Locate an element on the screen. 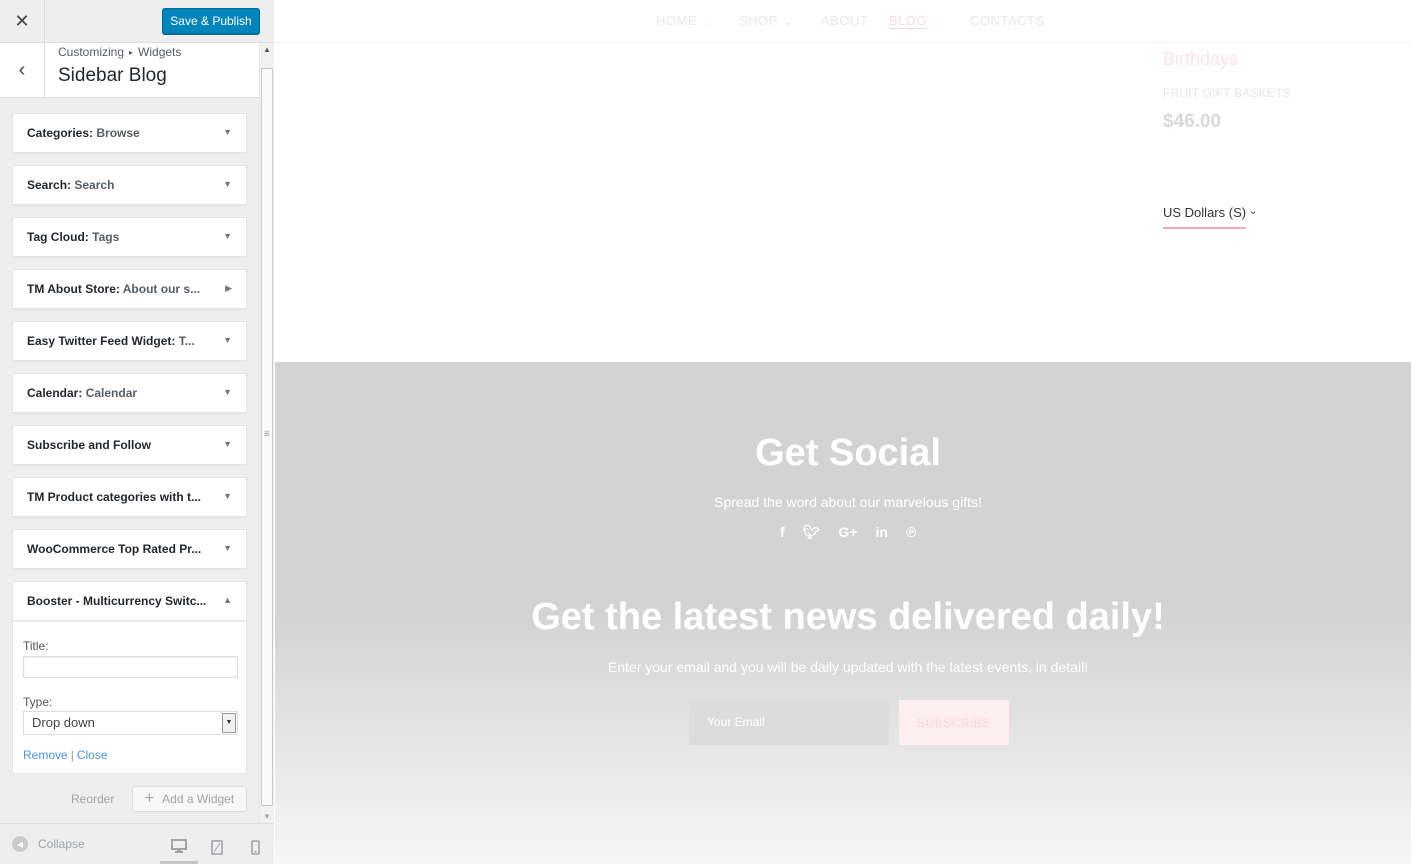 The width and height of the screenshot is (1411, 864). collapse-arrow-icon: ◀ is located at coordinates (20, 844).